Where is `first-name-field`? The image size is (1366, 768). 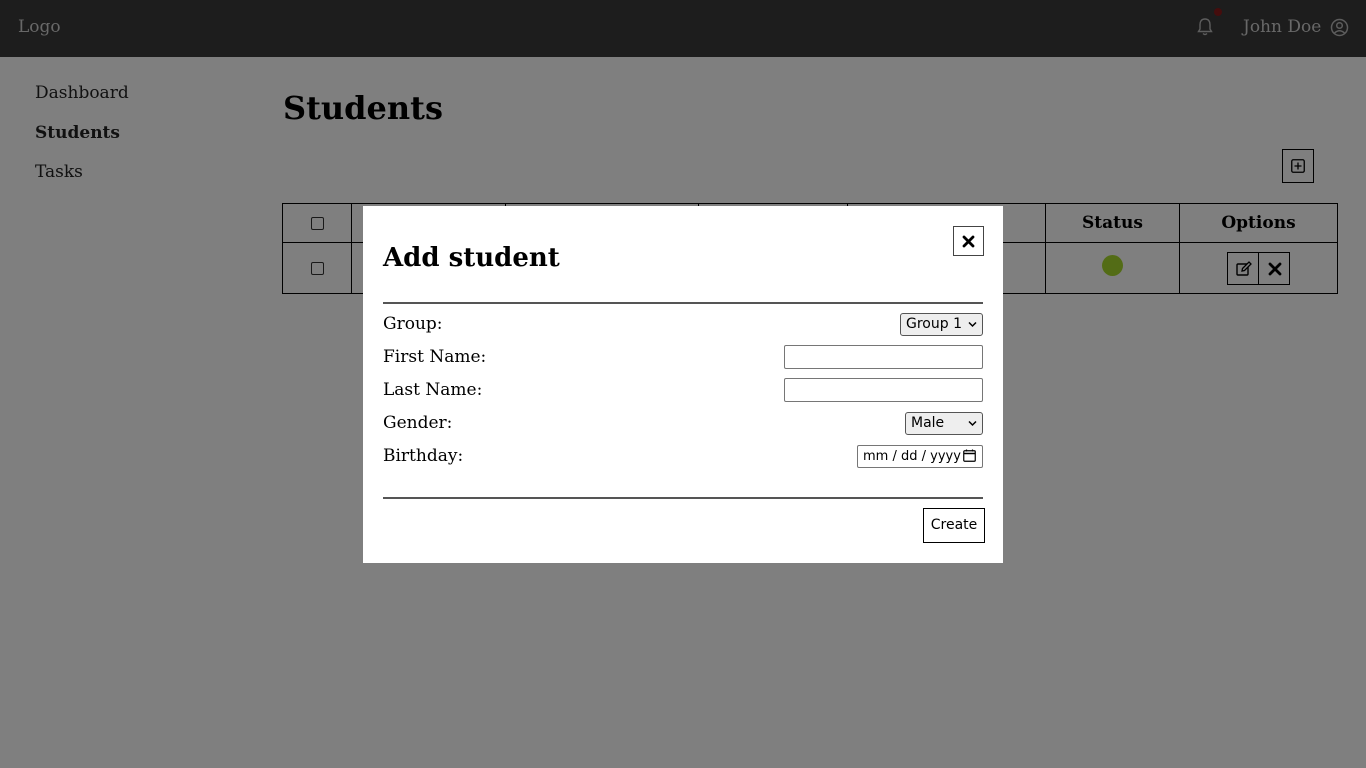
first-name-field is located at coordinates (883, 357).